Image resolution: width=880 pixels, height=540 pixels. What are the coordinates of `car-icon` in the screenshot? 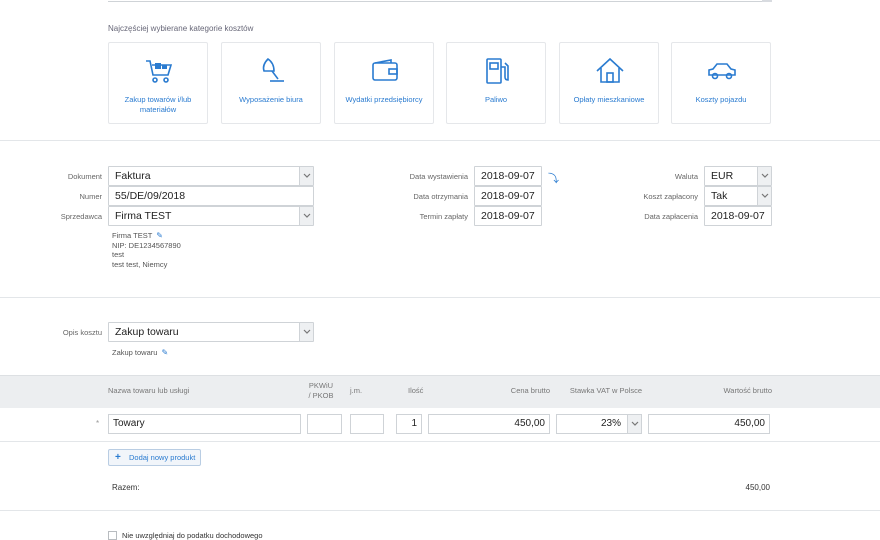 It's located at (722, 71).